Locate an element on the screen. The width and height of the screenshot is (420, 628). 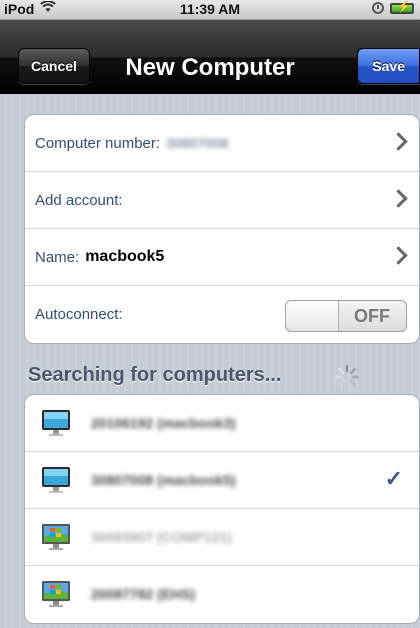
autoconnect-label: Autoconnect: is located at coordinates (79, 314).